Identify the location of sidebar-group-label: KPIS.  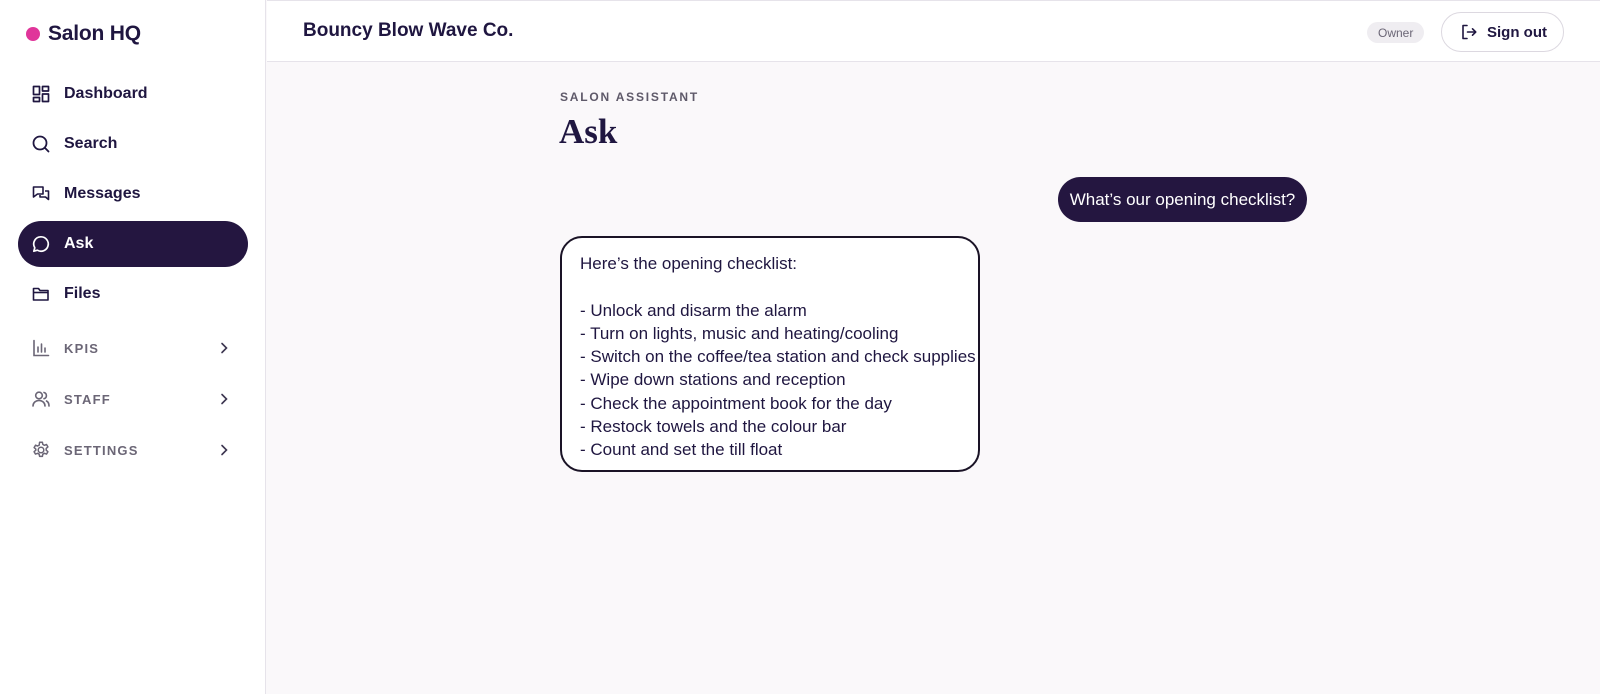
(82, 348).